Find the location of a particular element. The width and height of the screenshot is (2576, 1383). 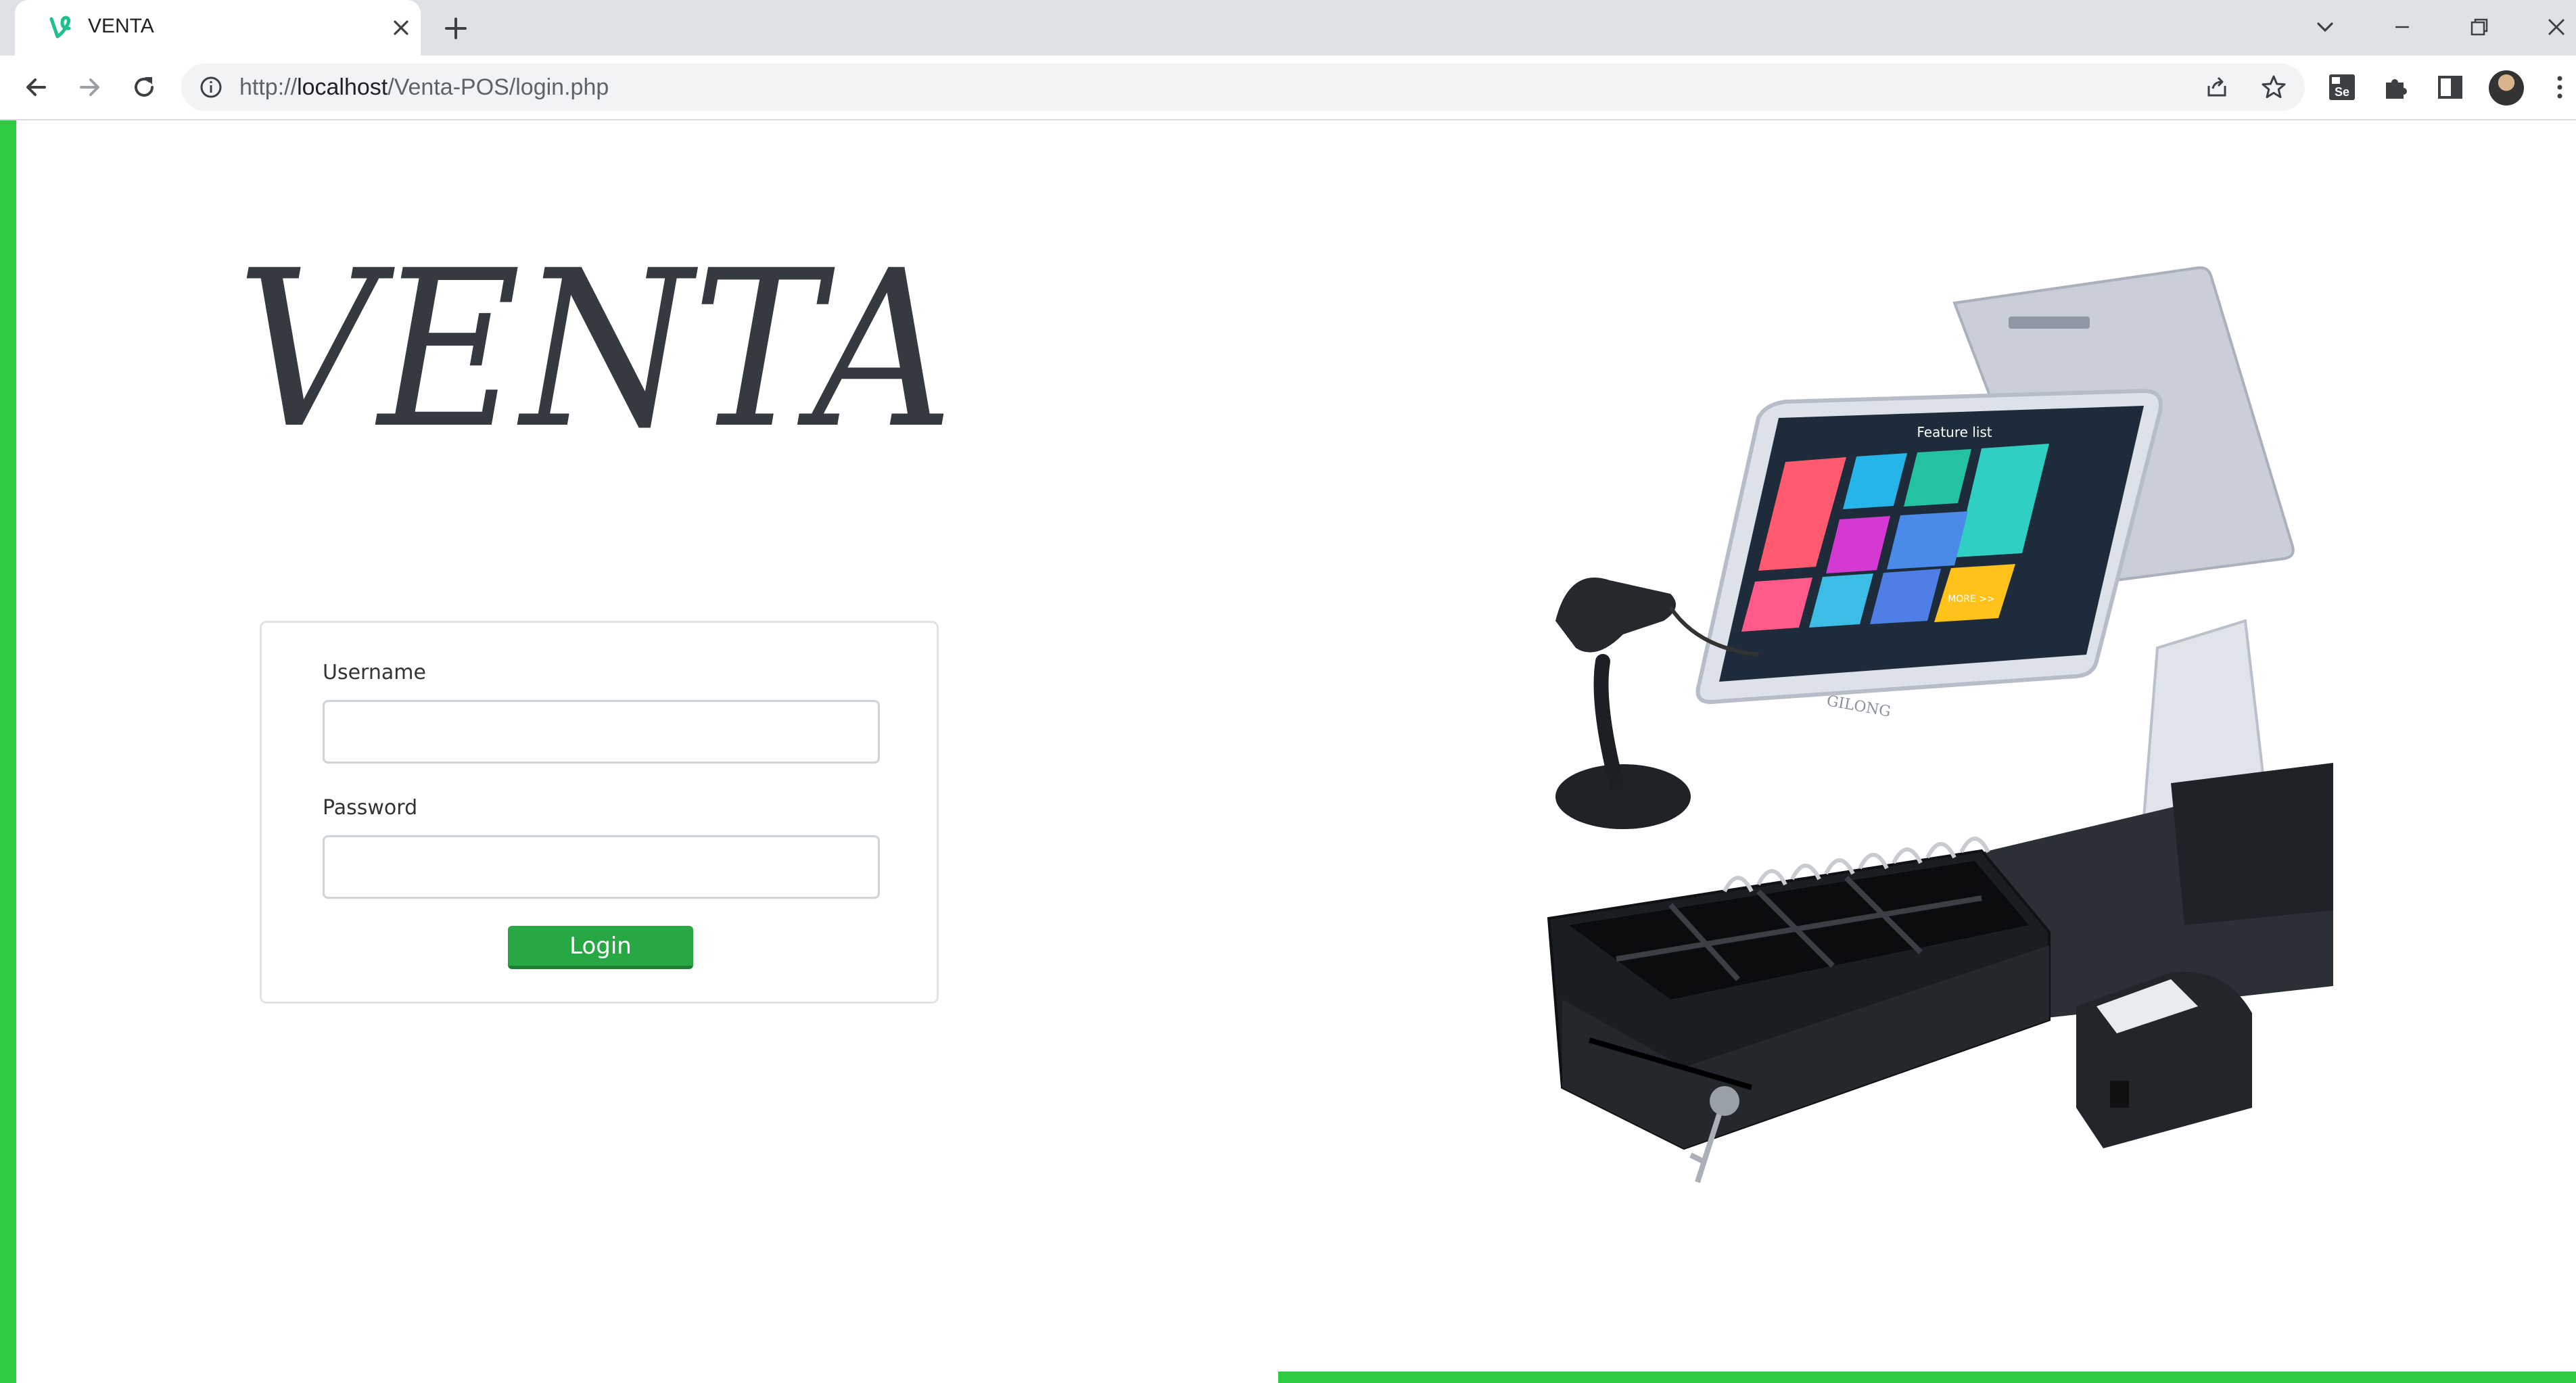

tab-title: VENTA is located at coordinates (121, 26).